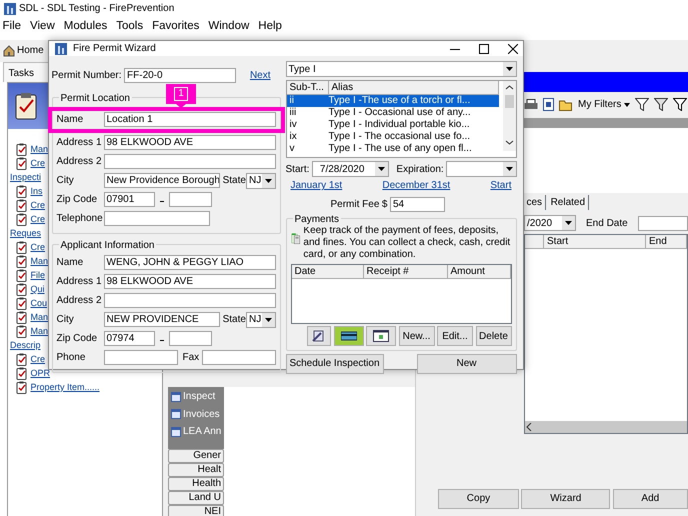 The height and width of the screenshot is (516, 688). What do you see at coordinates (199, 396) in the screenshot?
I see `nav-item: Inspect` at bounding box center [199, 396].